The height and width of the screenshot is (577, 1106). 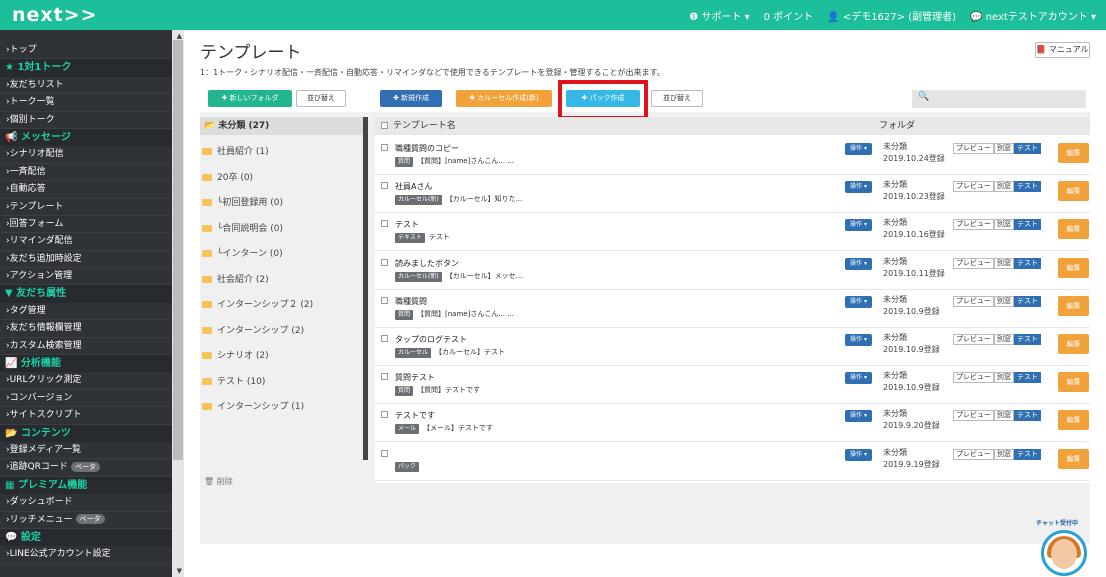 I want to click on sidebar-item: ›自動応答, so click(x=86, y=190).